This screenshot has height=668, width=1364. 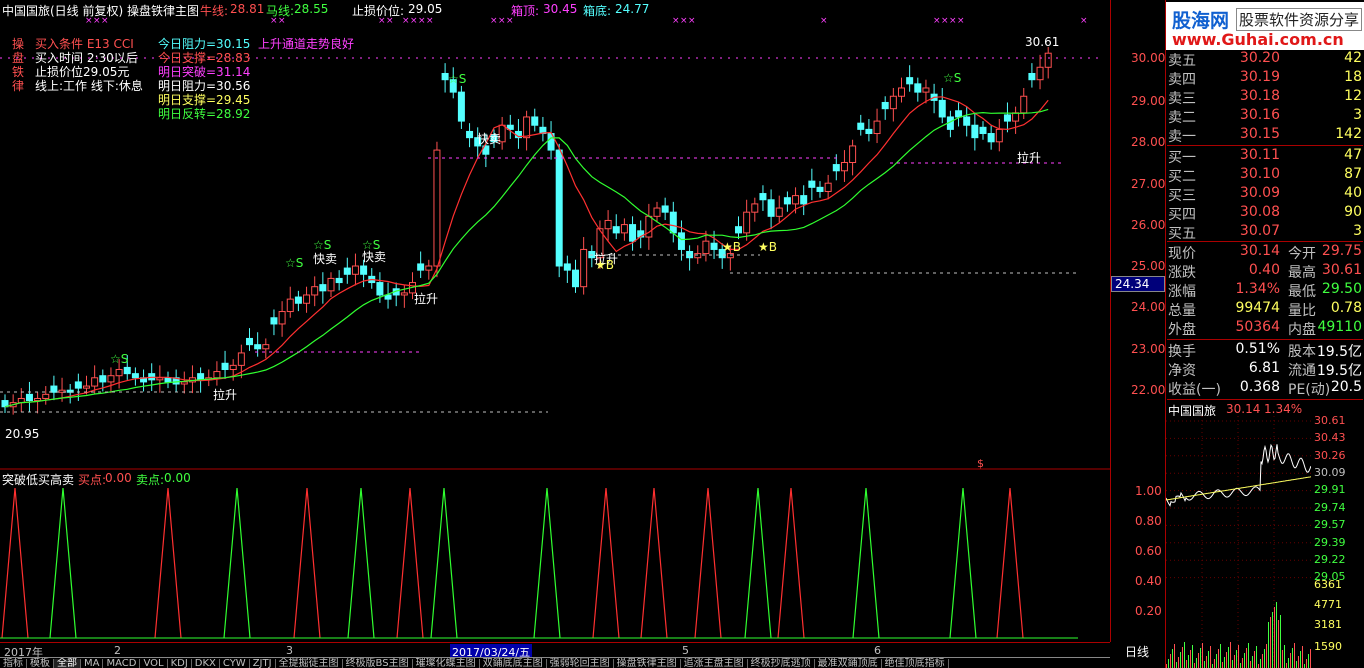 I want to click on fundamental-value-2: 20.5, so click(x=1346, y=387).